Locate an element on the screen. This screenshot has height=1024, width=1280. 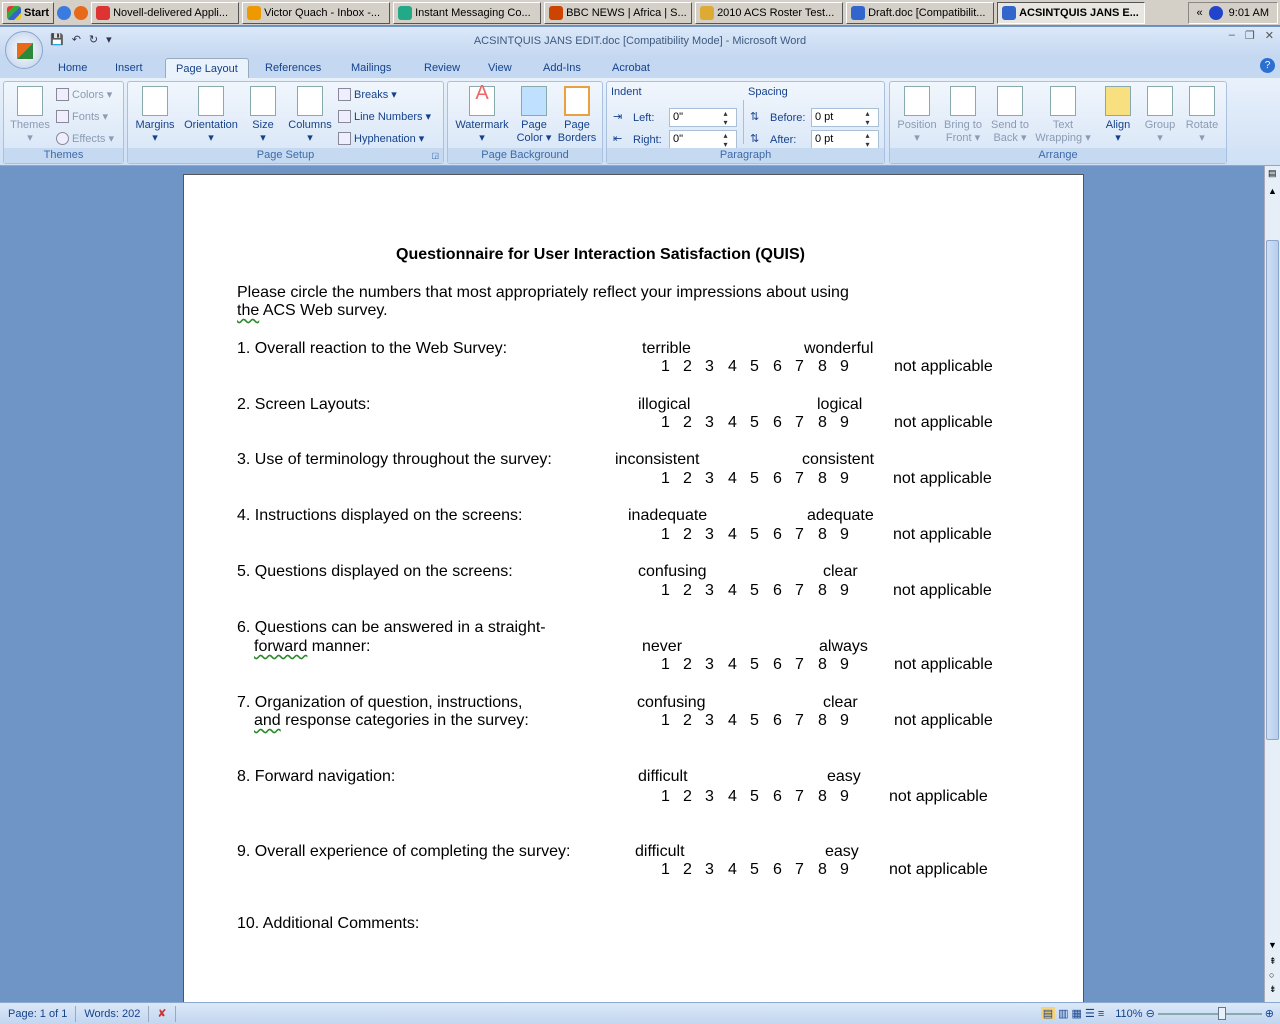
line-numbers-button: Line Numbers ▾ is located at coordinates (384, 116).